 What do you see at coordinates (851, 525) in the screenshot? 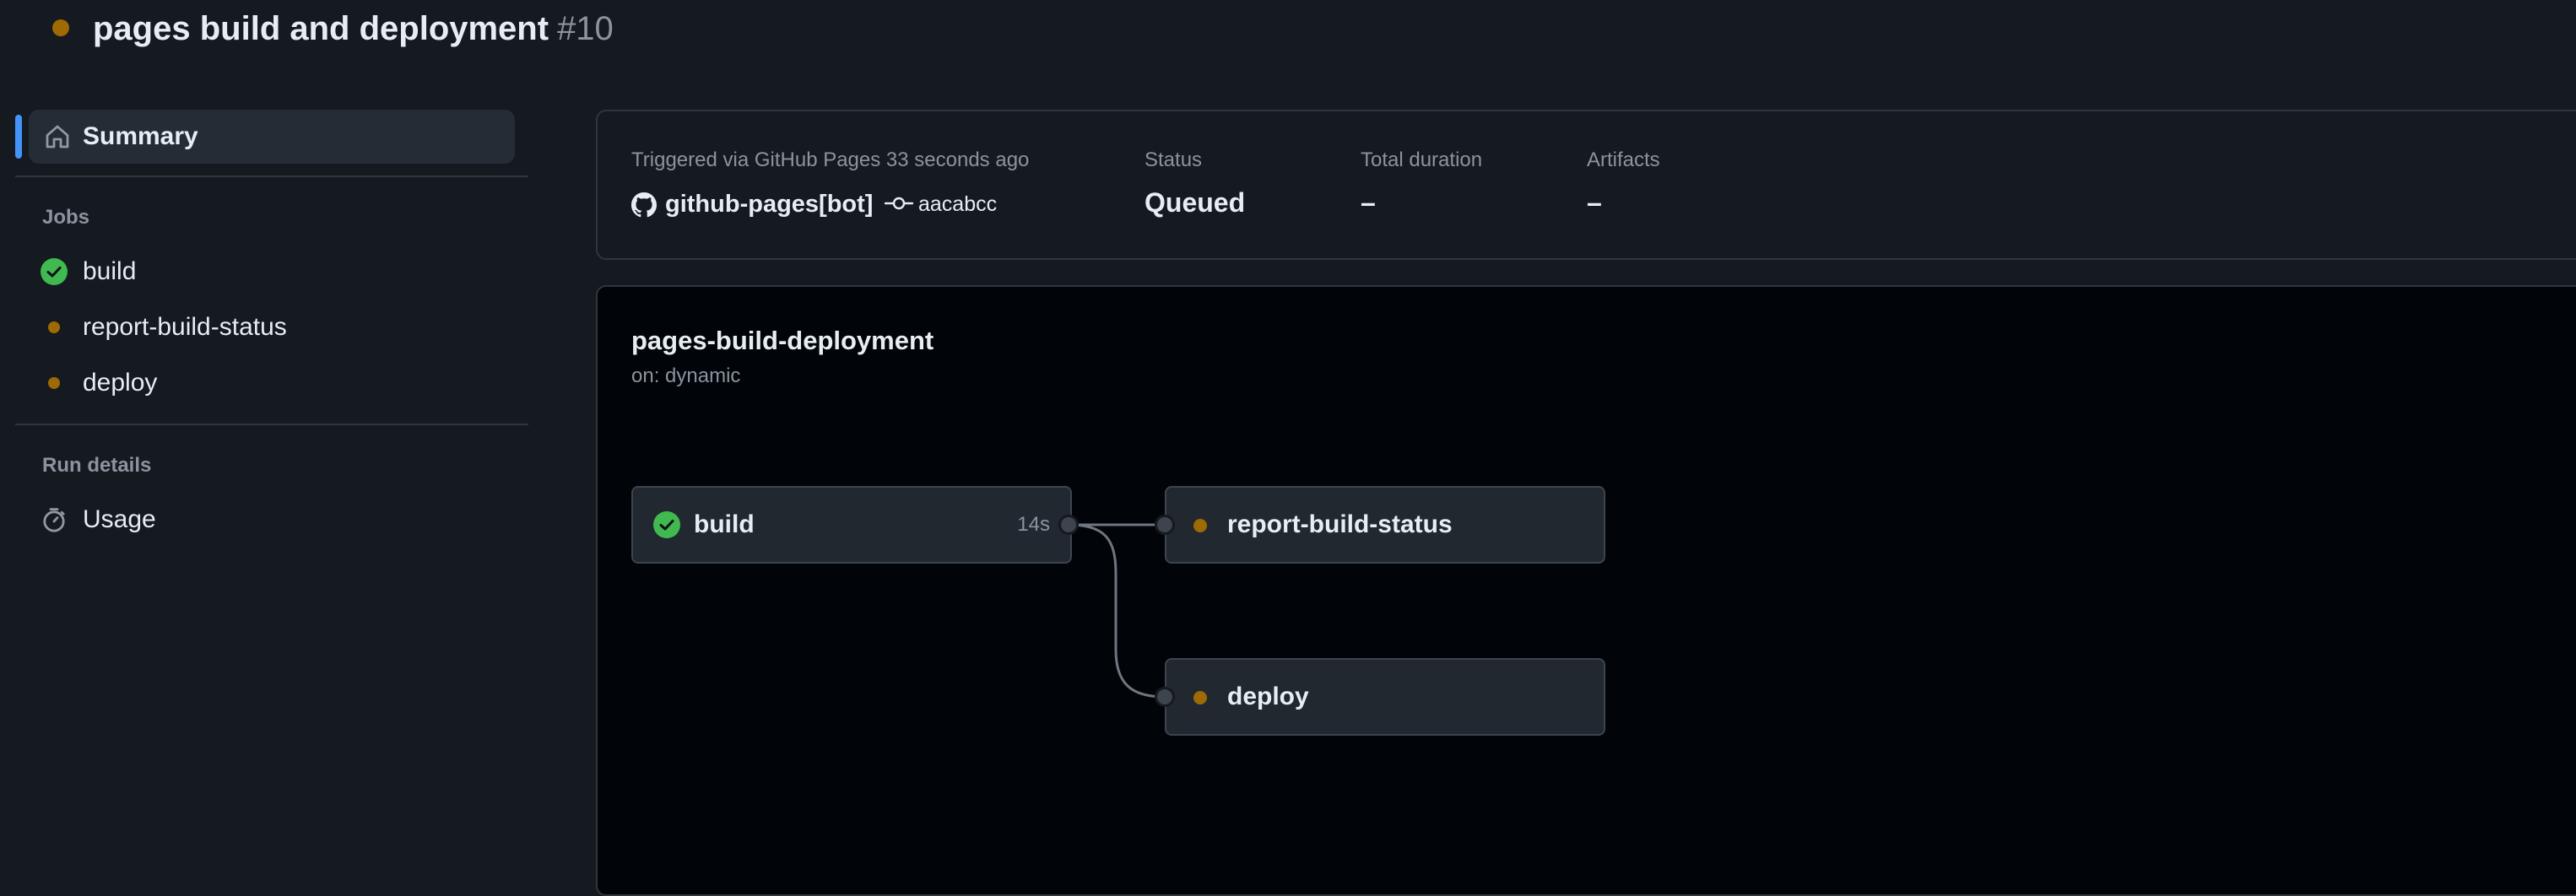
I see `job-node-build: build 14s` at bounding box center [851, 525].